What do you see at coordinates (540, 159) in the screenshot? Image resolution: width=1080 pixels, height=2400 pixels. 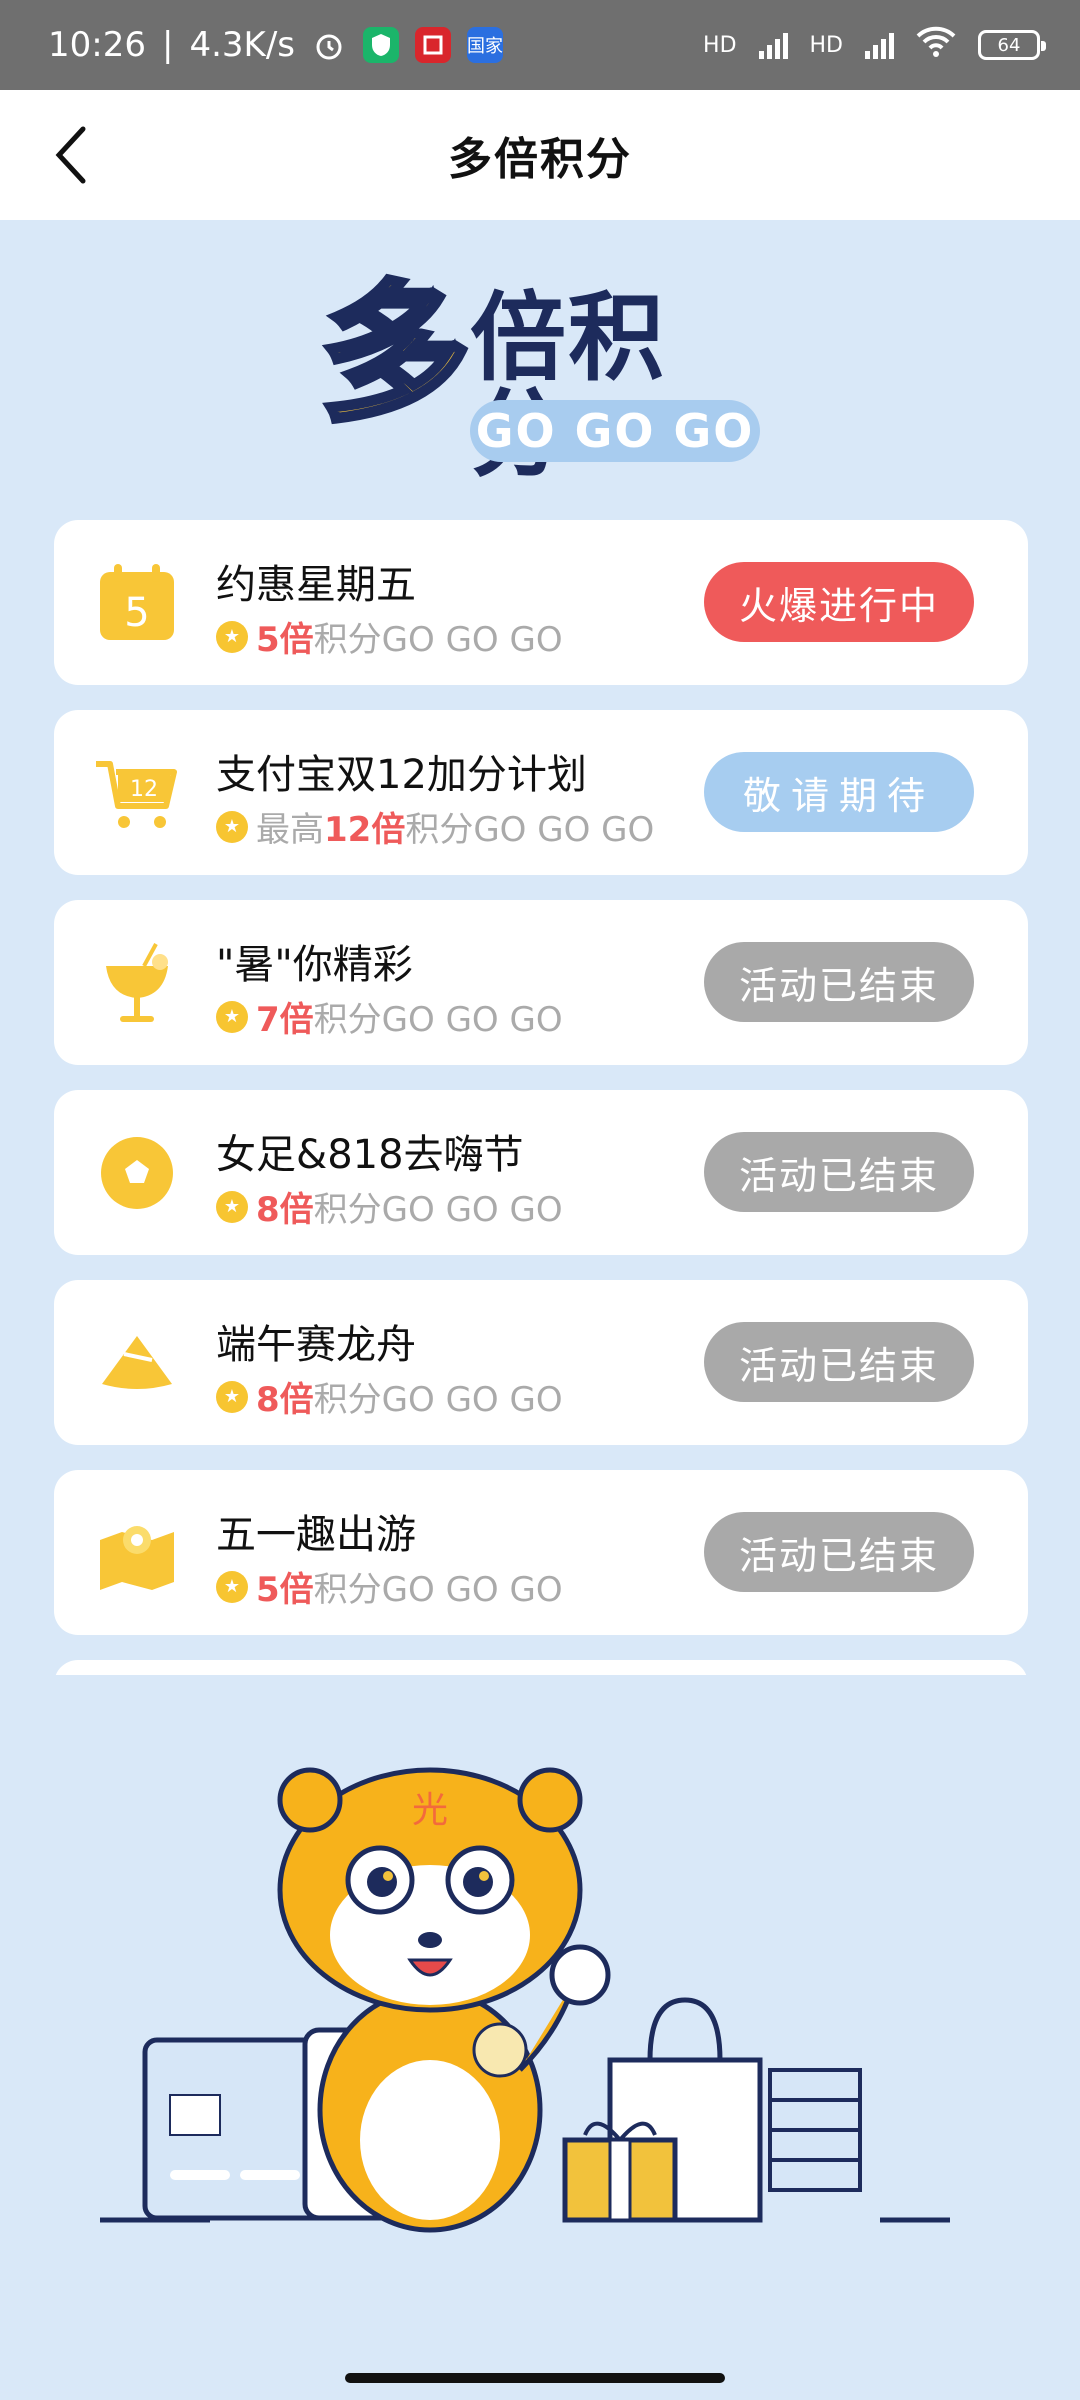 I see `page-title: 多倍积分` at bounding box center [540, 159].